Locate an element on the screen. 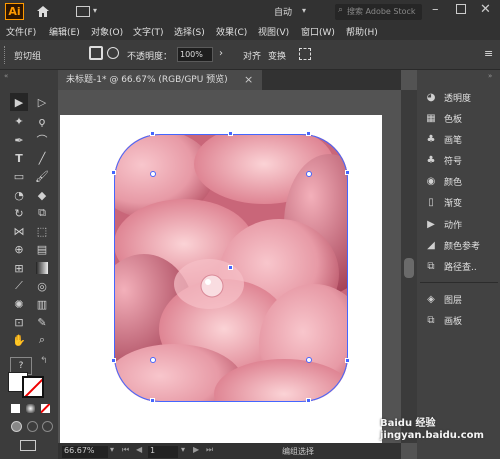  isolate-icon is located at coordinates (305, 54).